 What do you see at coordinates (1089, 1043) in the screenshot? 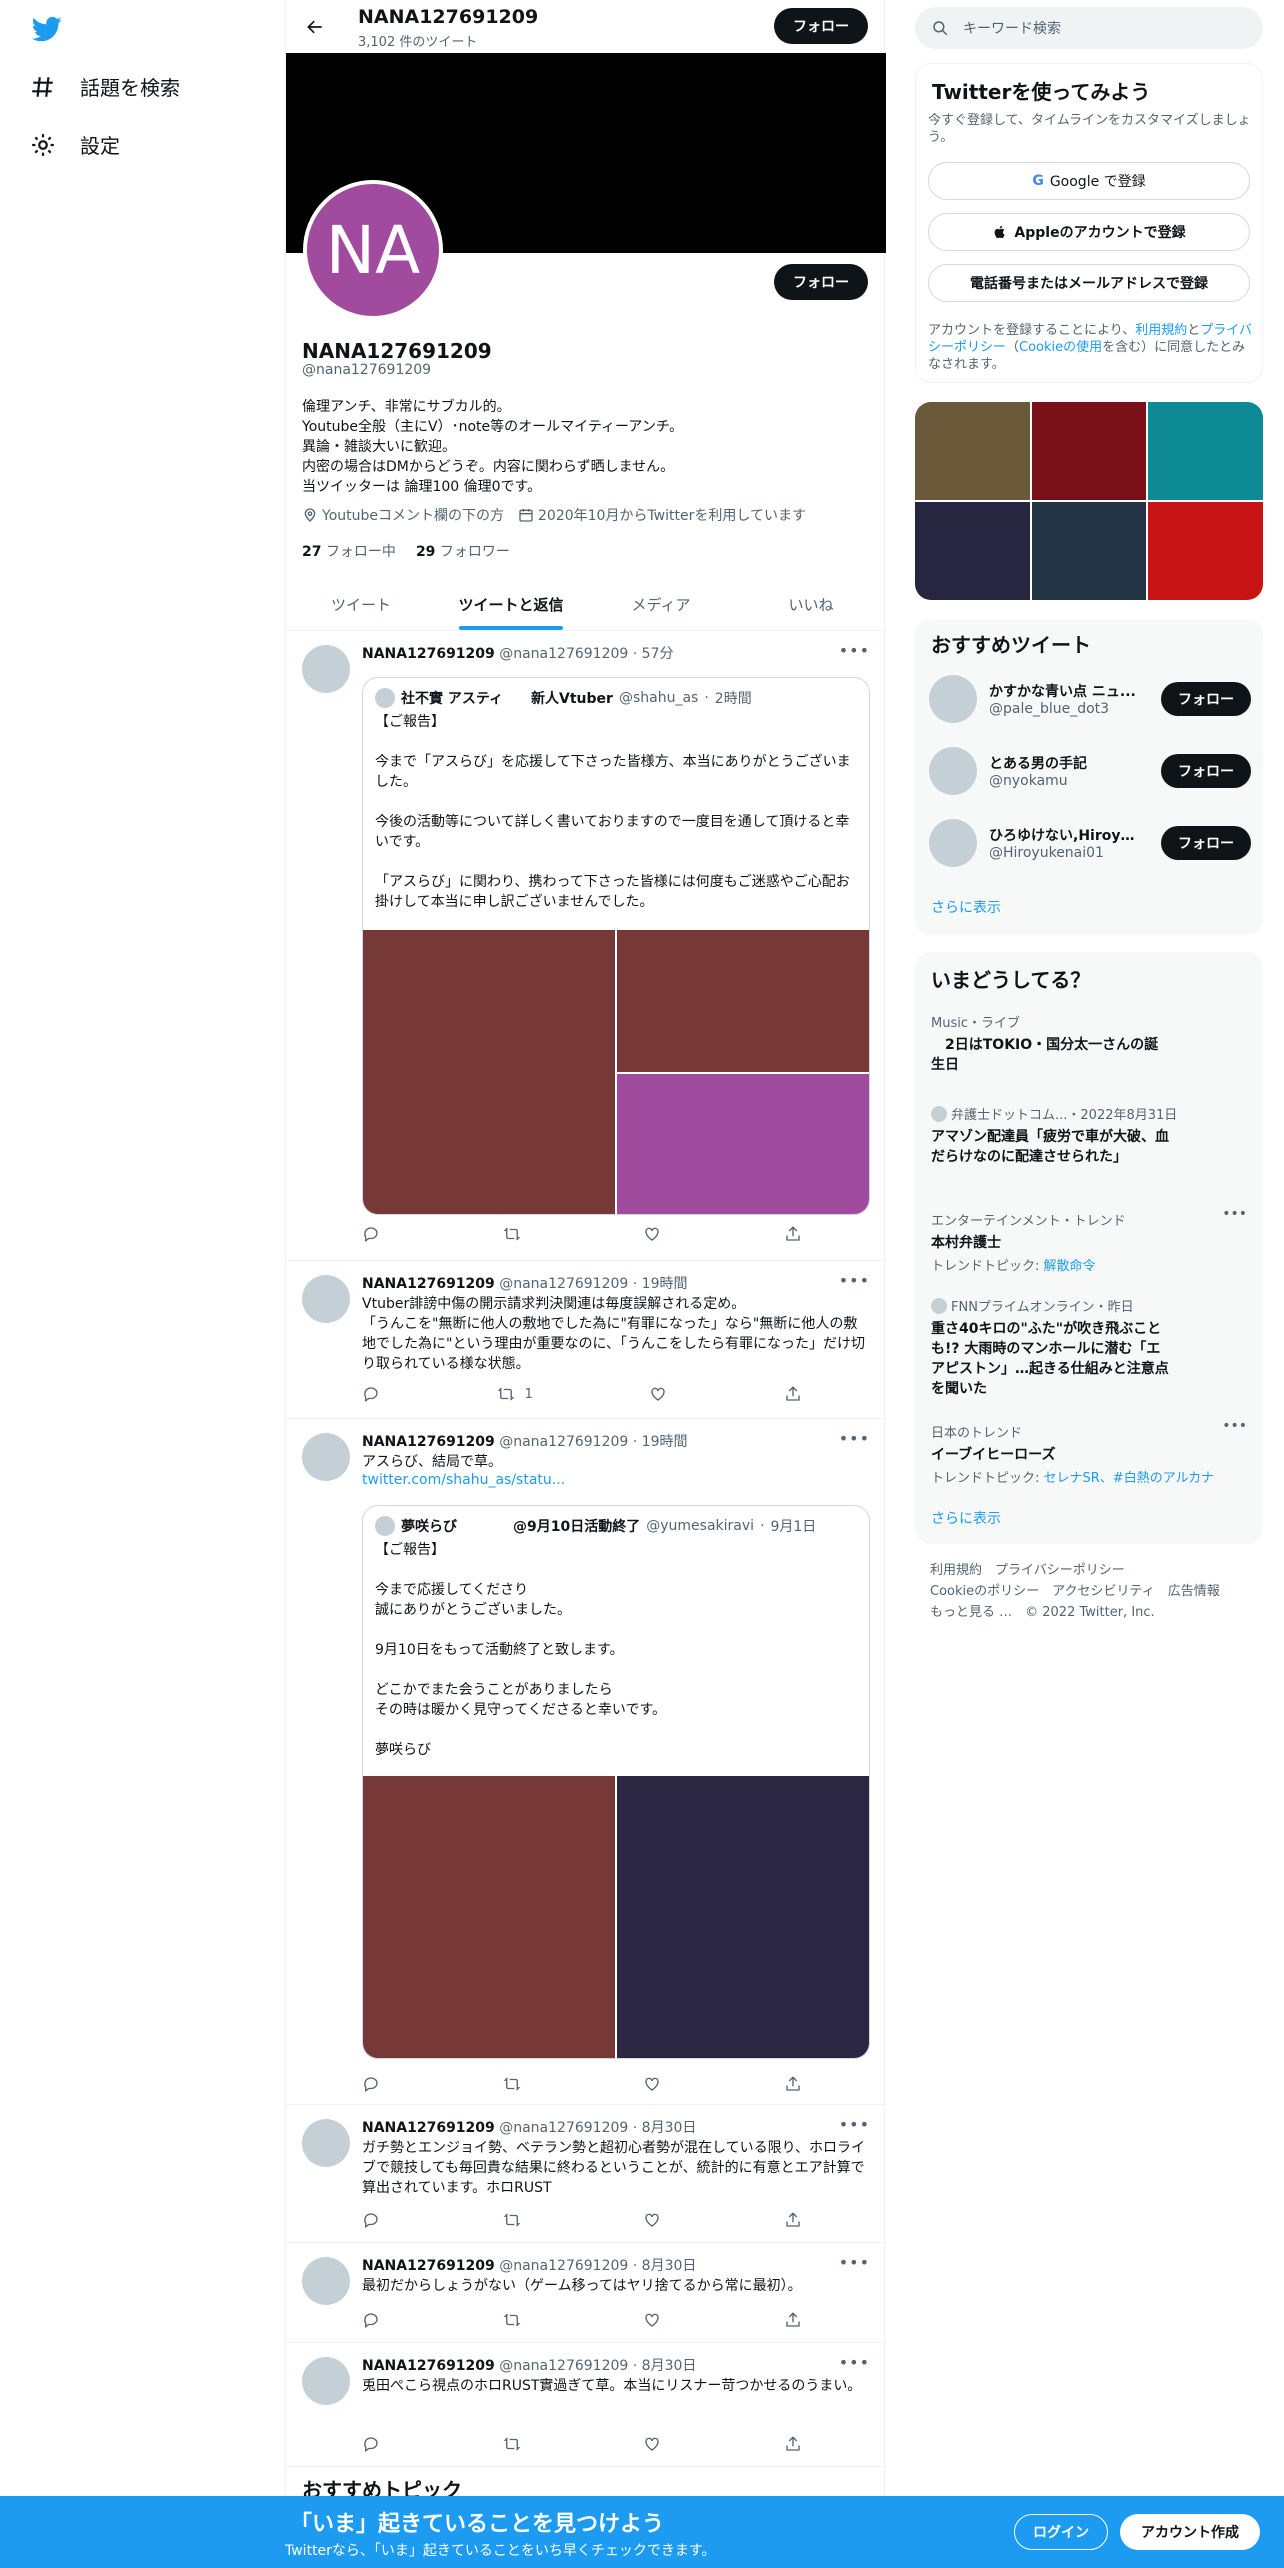
I see `trend-item: Music・ライブ 2日はTOKIO・国分太一さんの誕生日` at bounding box center [1089, 1043].